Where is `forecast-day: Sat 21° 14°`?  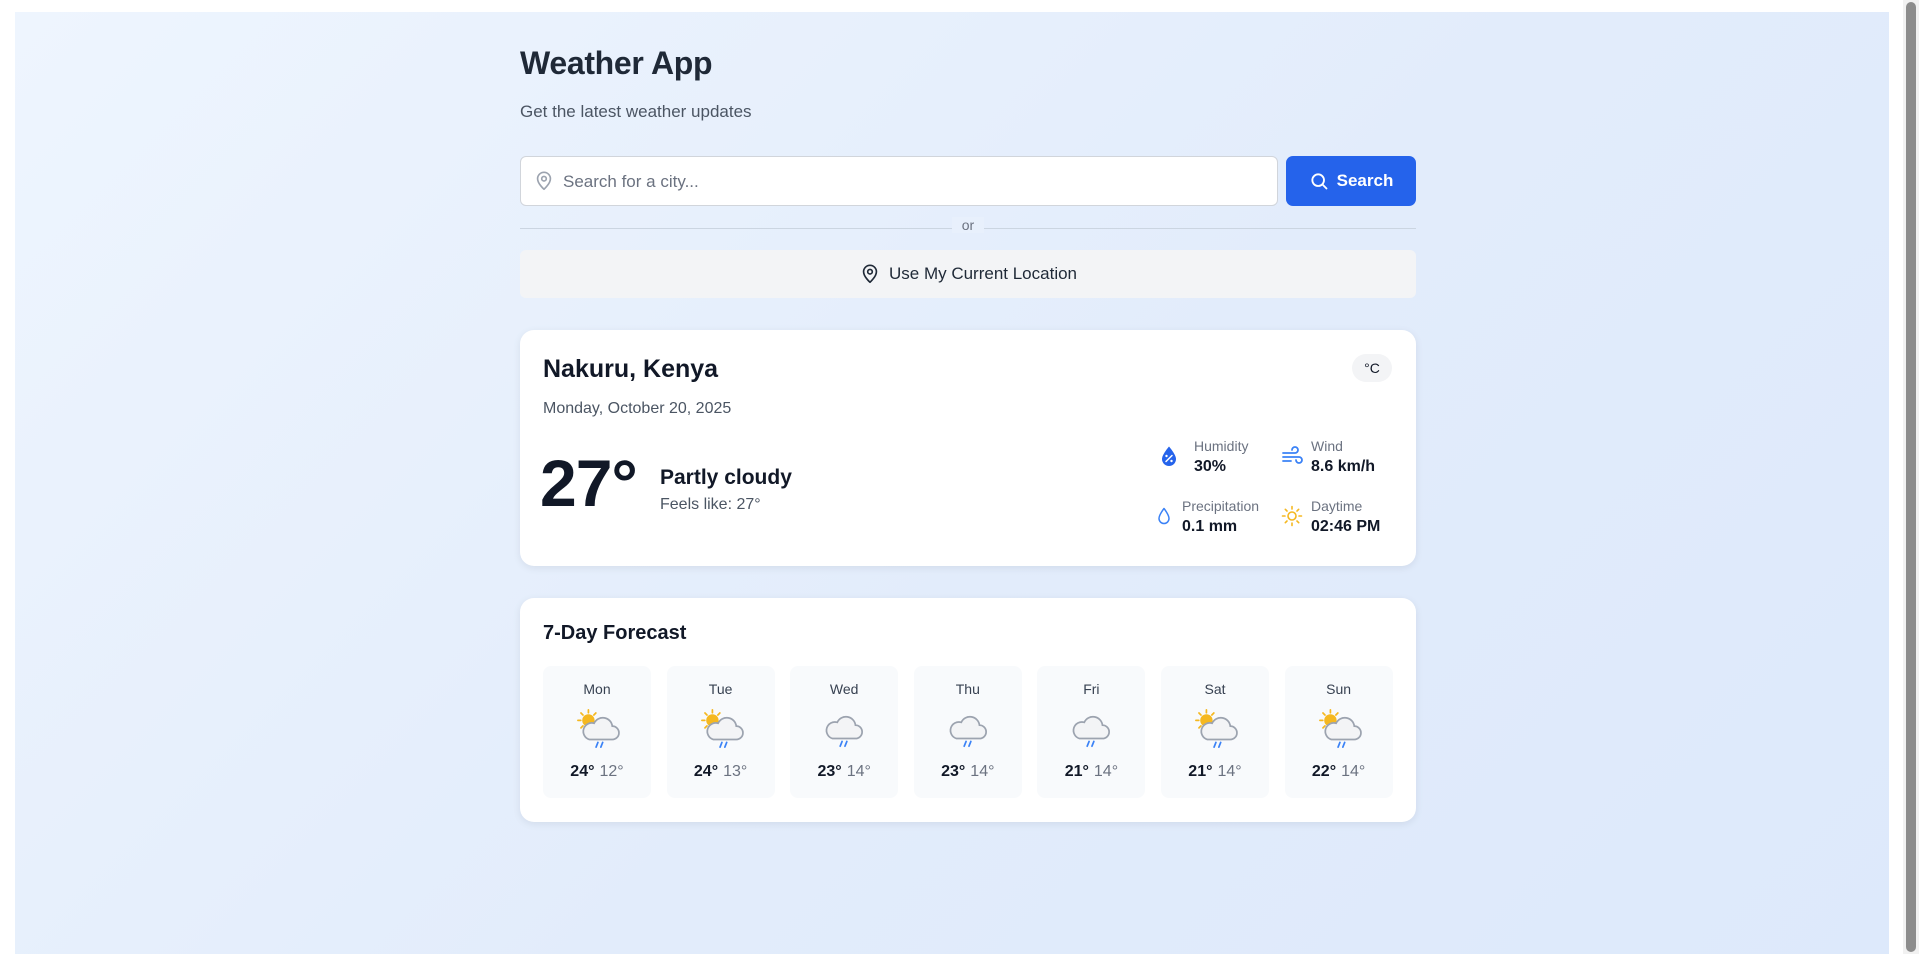 forecast-day: Sat 21° 14° is located at coordinates (1215, 732).